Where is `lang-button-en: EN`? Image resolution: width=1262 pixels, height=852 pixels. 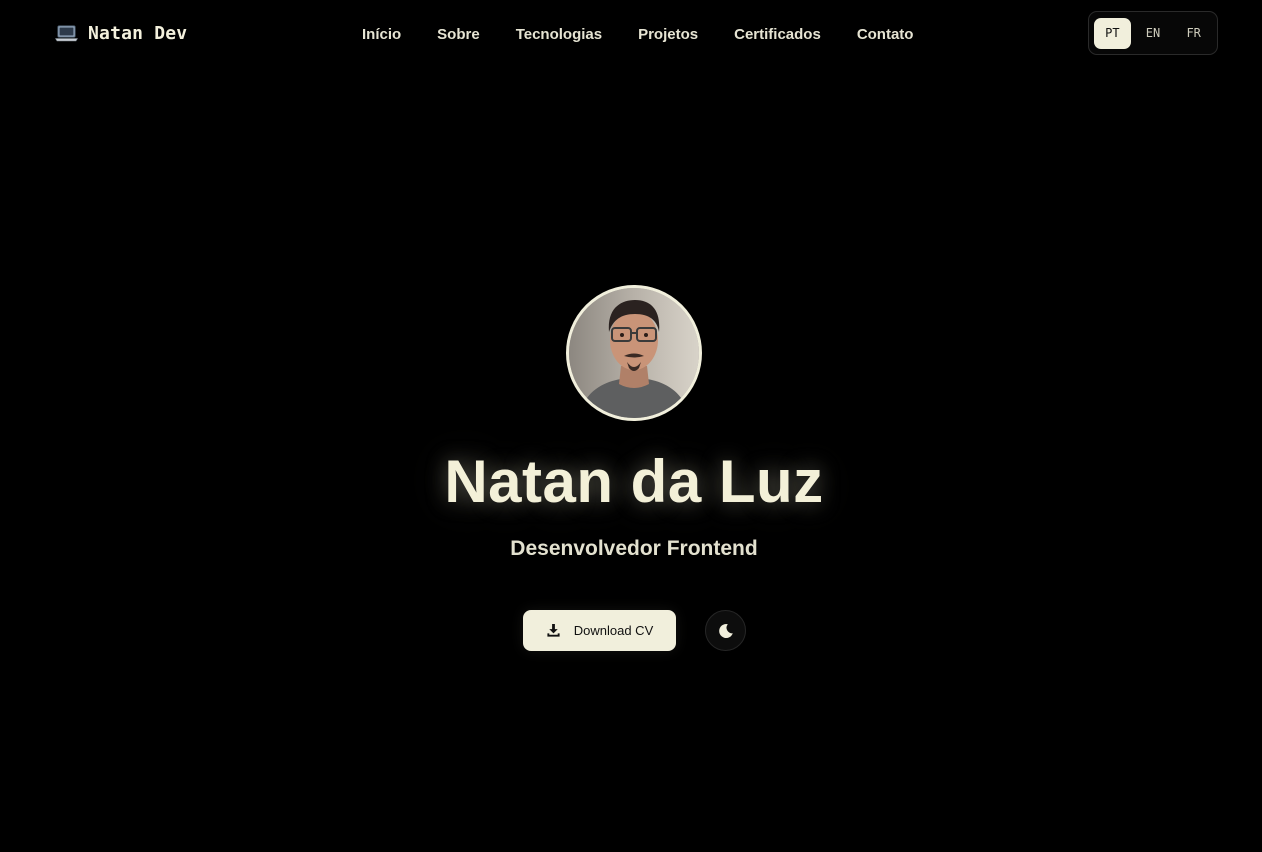 lang-button-en: EN is located at coordinates (1153, 33).